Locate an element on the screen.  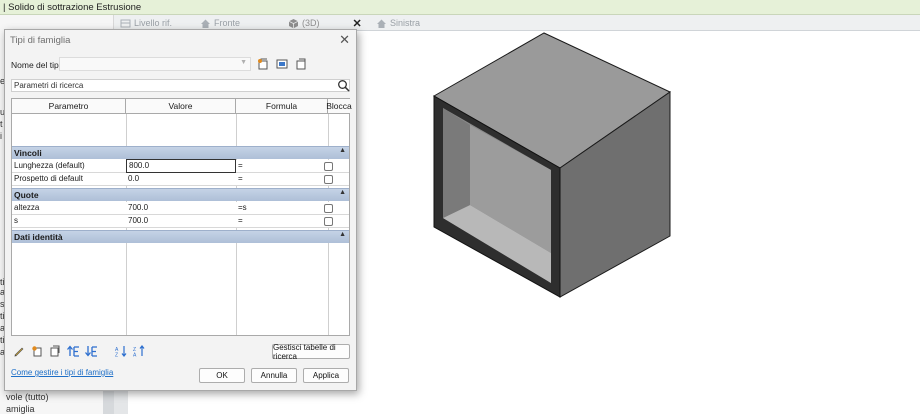
ok-button: OK is located at coordinates (222, 375).